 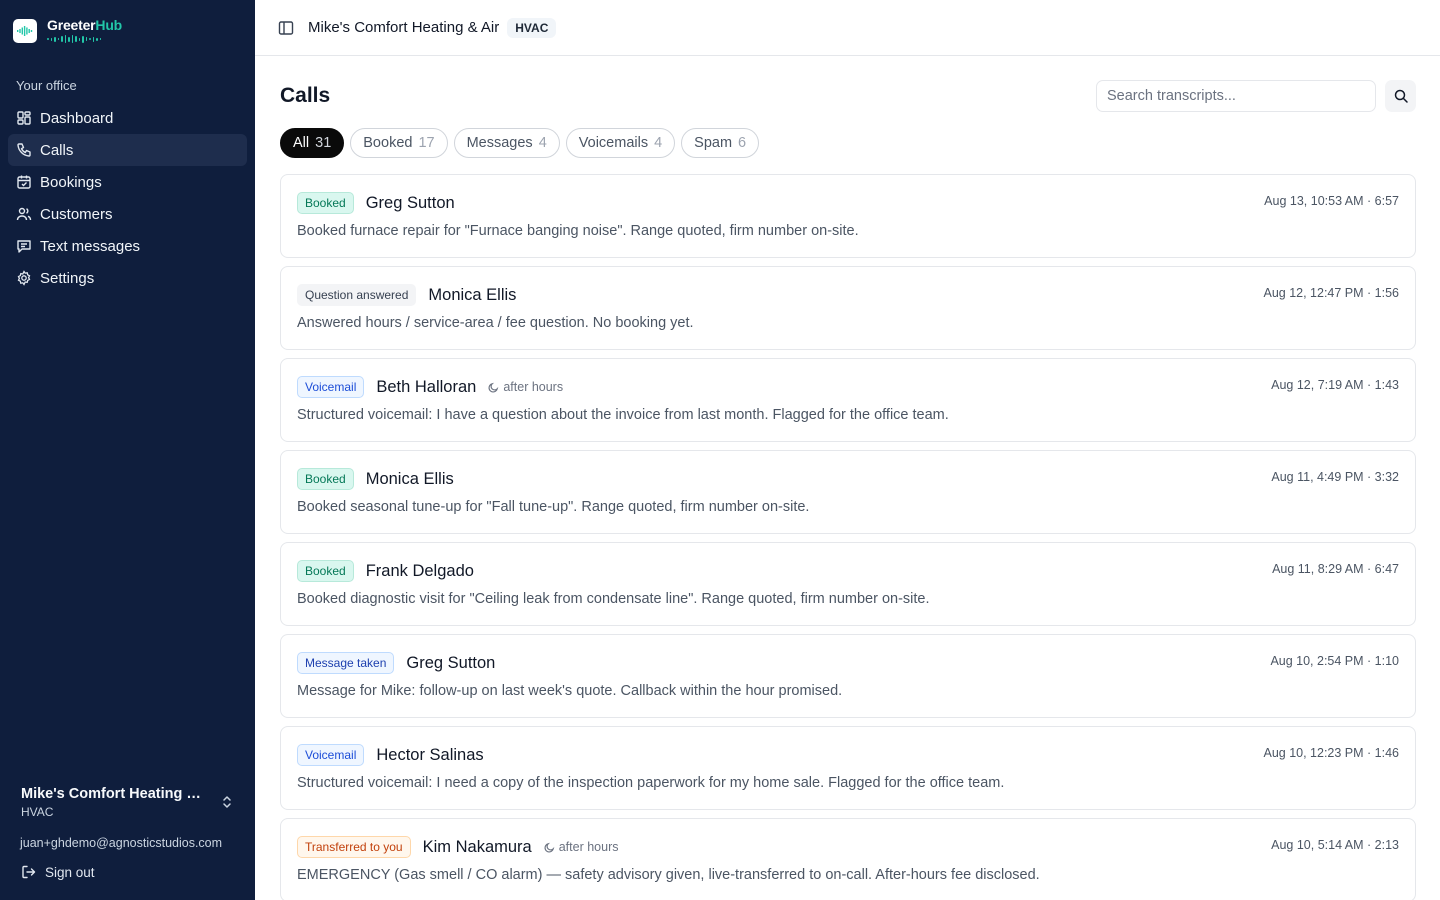 What do you see at coordinates (847, 28) in the screenshot?
I see `top-bar: Mike's Comfort Heating & Air HVAC` at bounding box center [847, 28].